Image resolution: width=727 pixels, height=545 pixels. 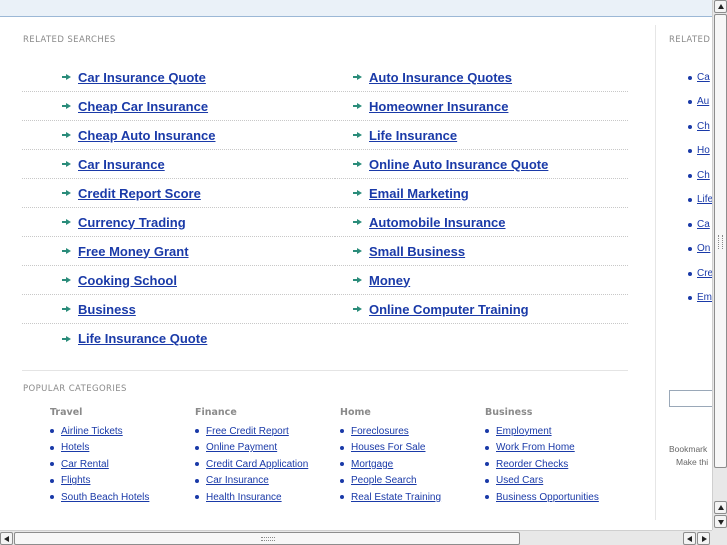 I want to click on category-link: Houses For Sale, so click(x=388, y=447).